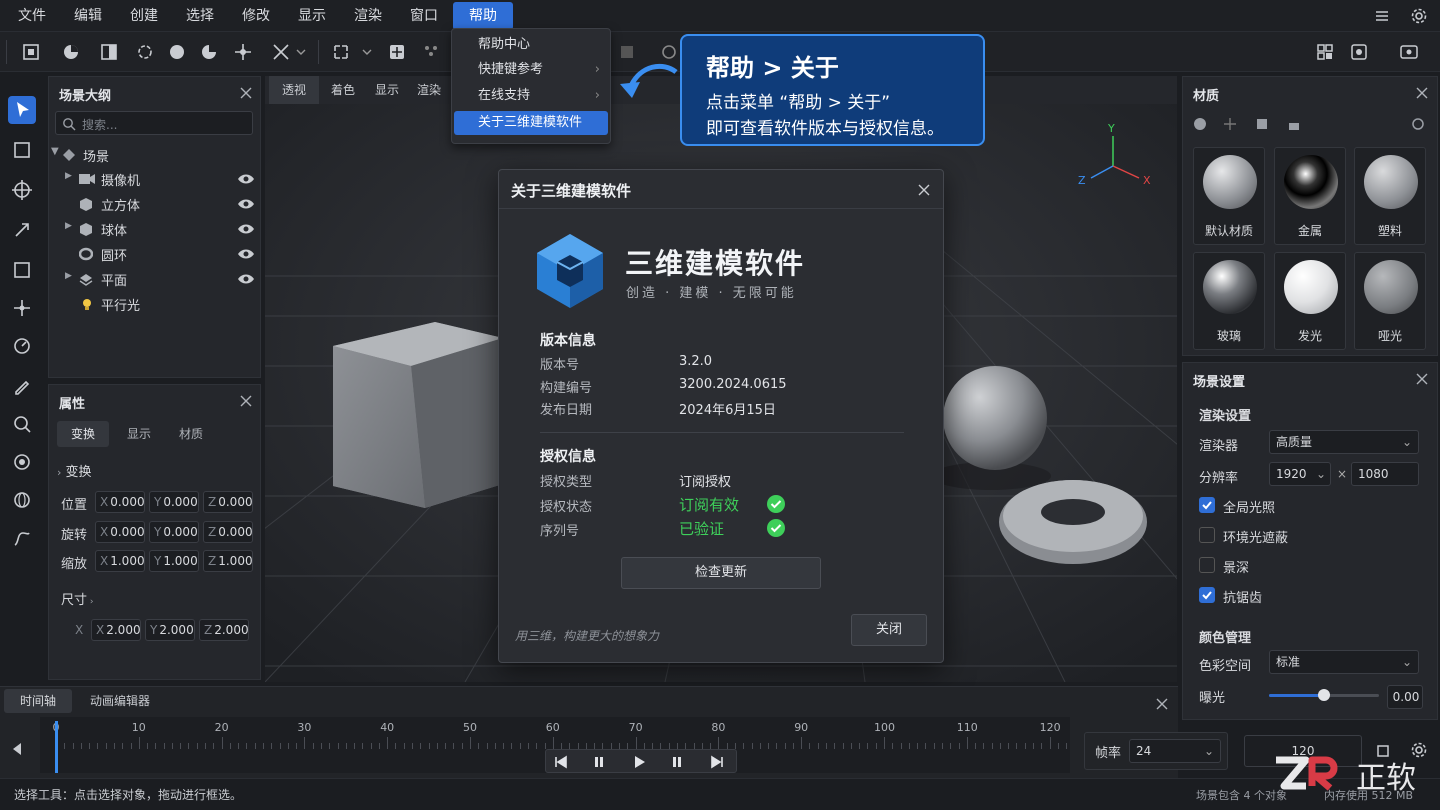  Describe the element at coordinates (639, 762) in the screenshot. I see `play-icon` at that location.